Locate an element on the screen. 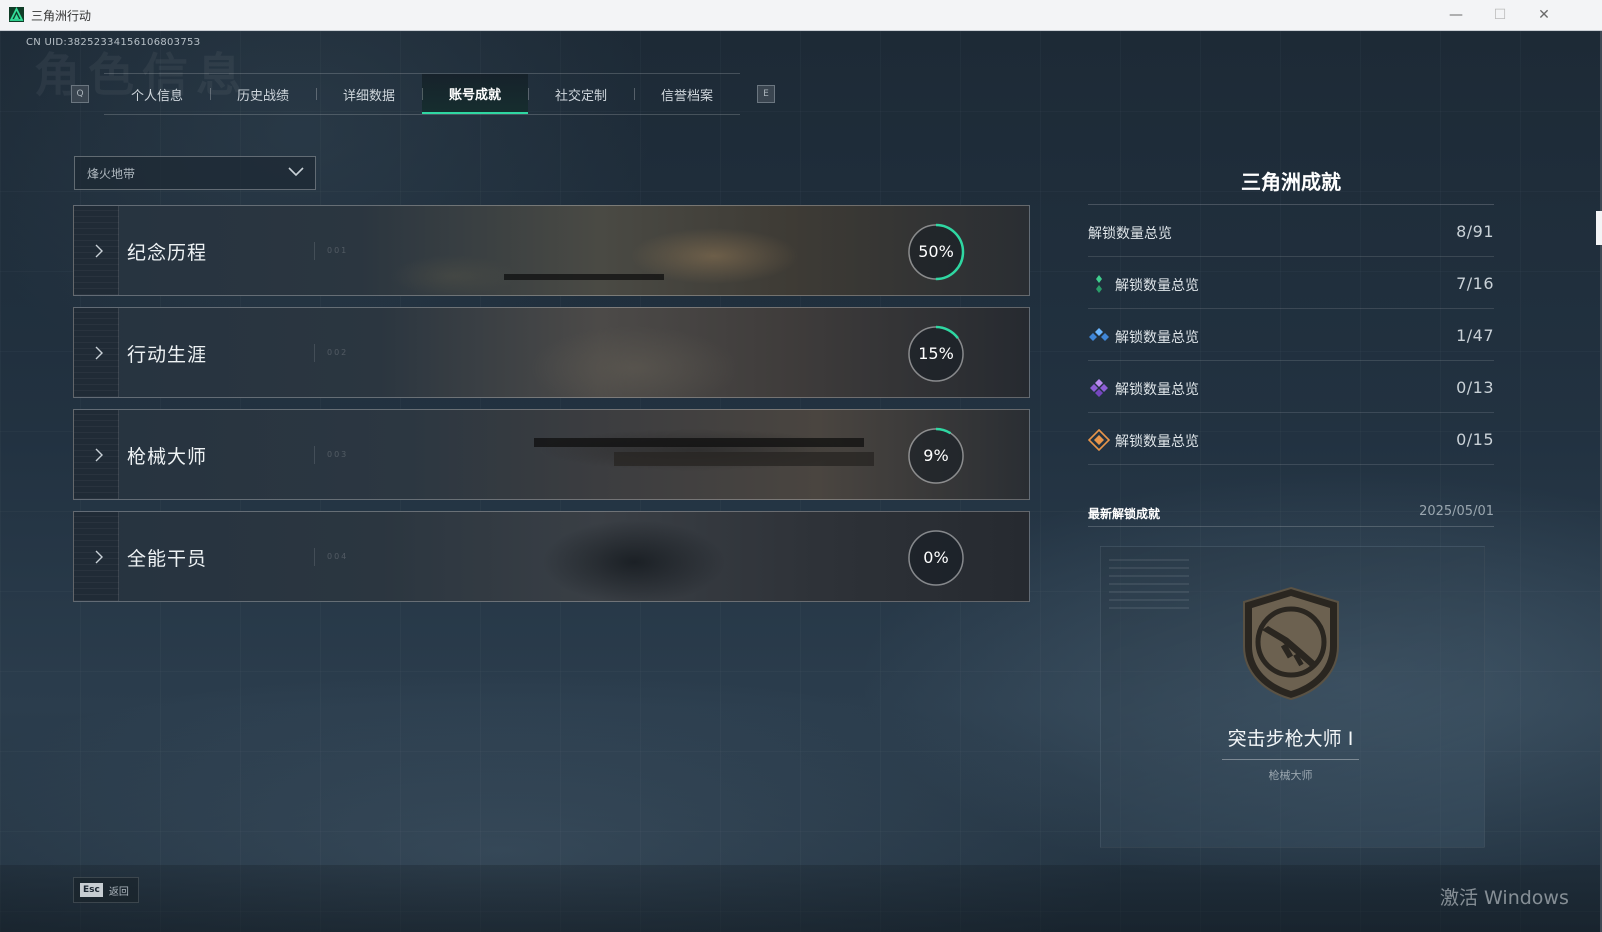 This screenshot has height=932, width=1602. total-unlock-row: 解锁数量总览 8/91 is located at coordinates (1291, 231).